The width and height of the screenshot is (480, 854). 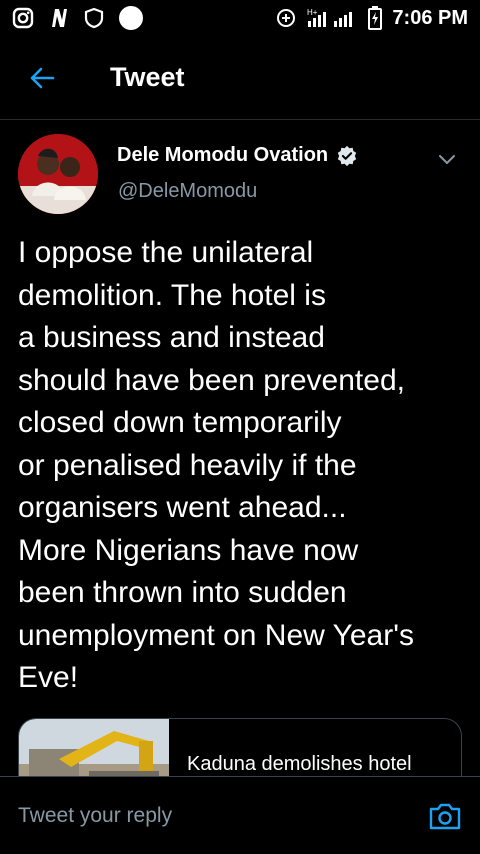 I want to click on chevron-down-icon, so click(x=447, y=159).